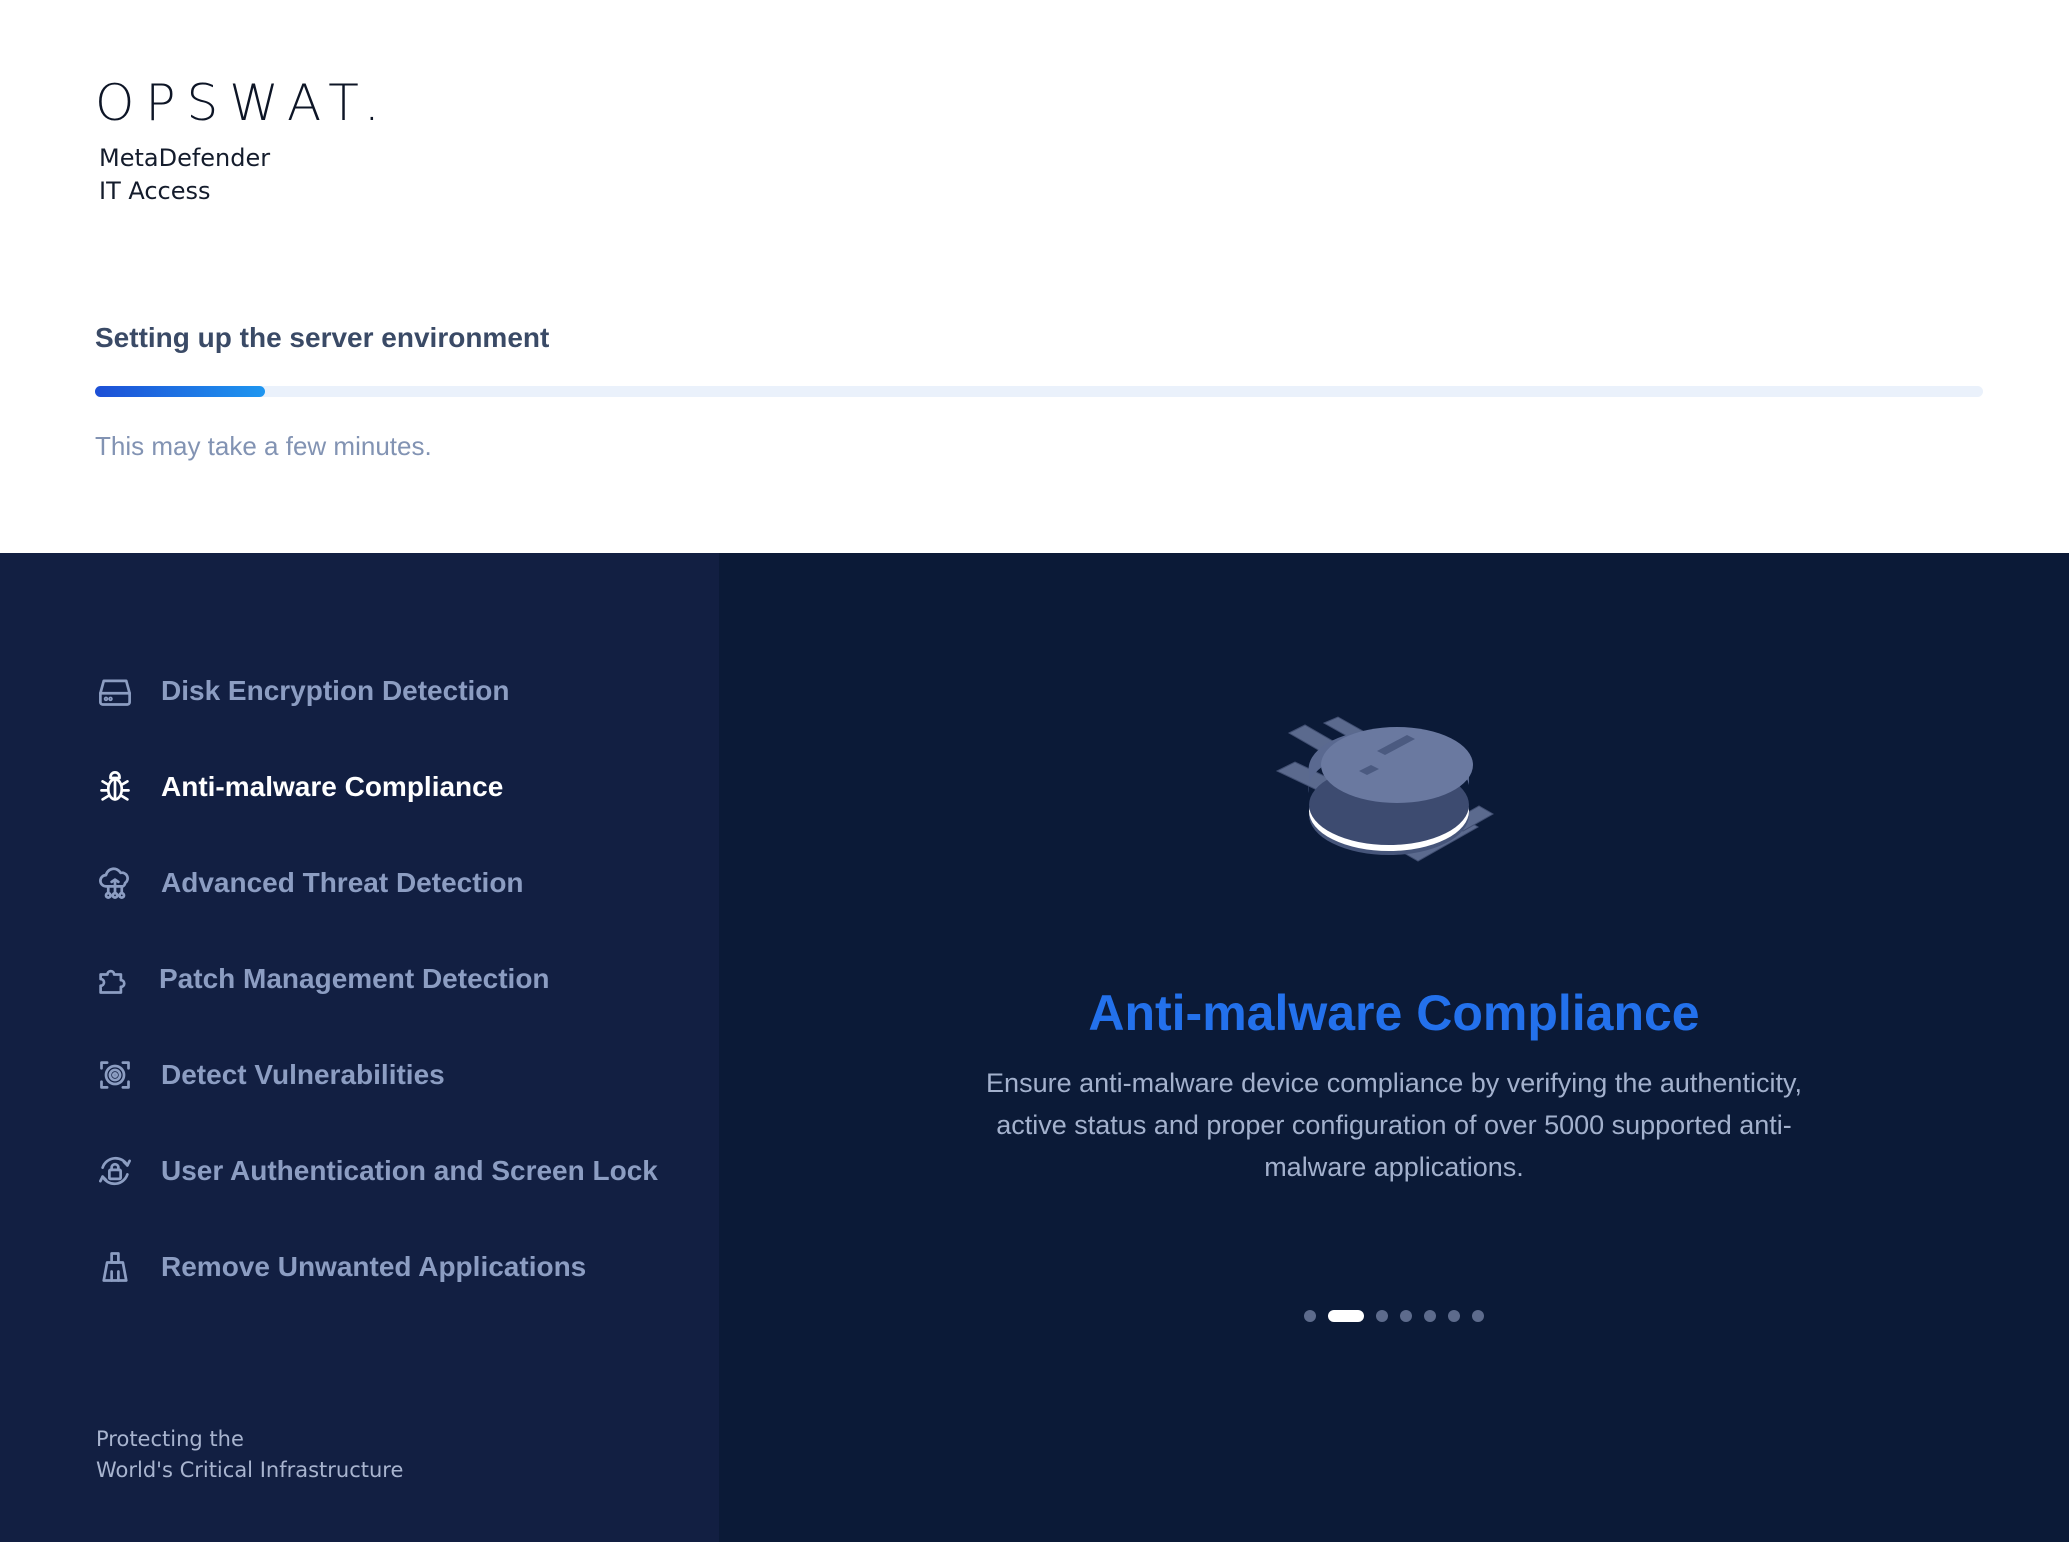 The width and height of the screenshot is (2069, 1542). I want to click on feature-label: Remove Unwanted Applications, so click(374, 1266).